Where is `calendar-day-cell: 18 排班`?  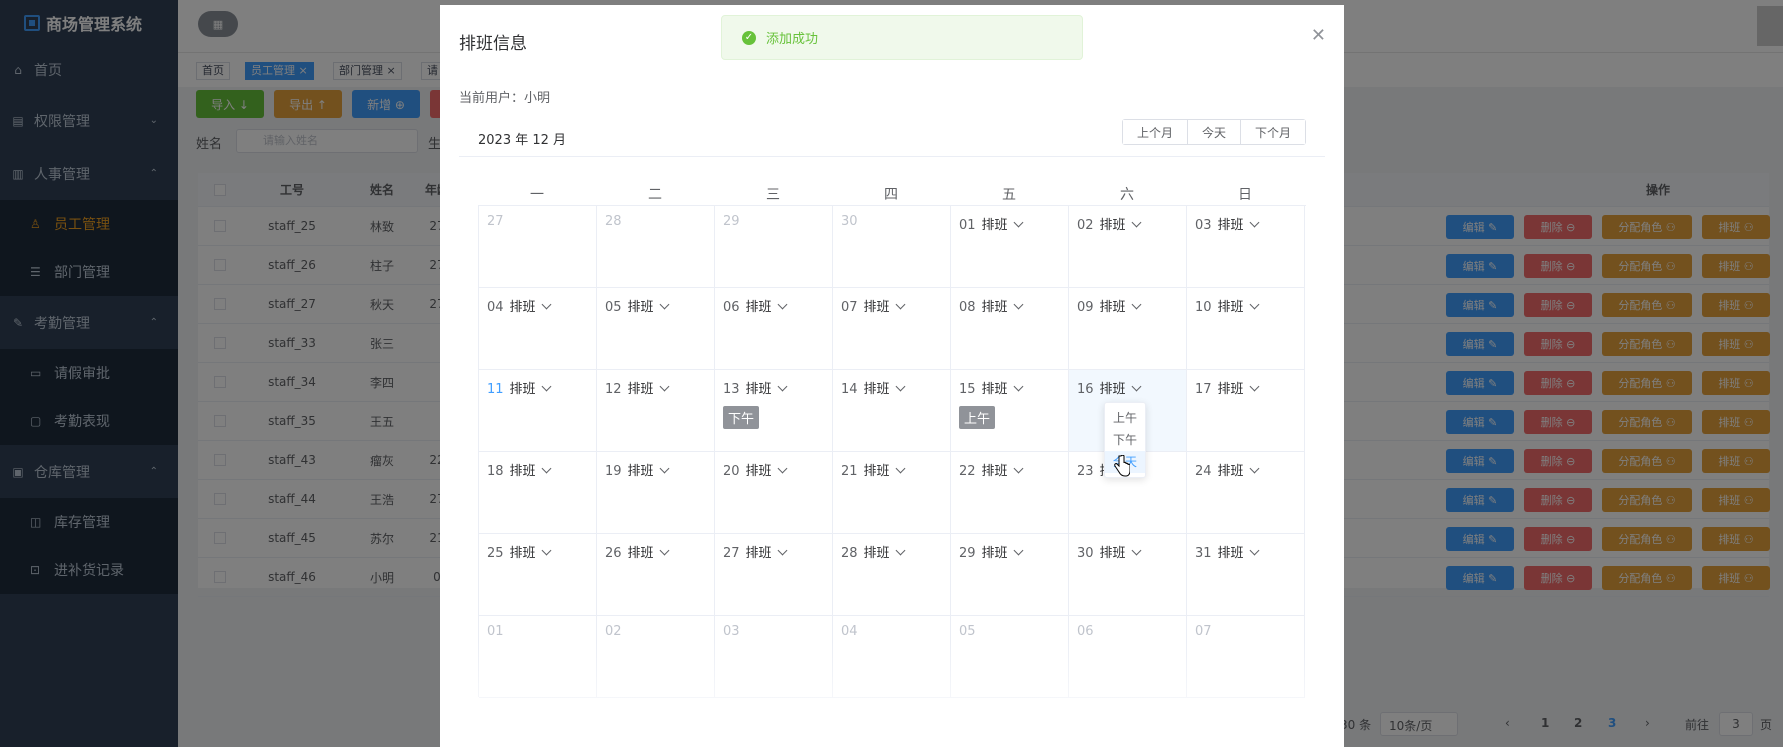
calendar-day-cell: 18 排班 is located at coordinates (538, 493).